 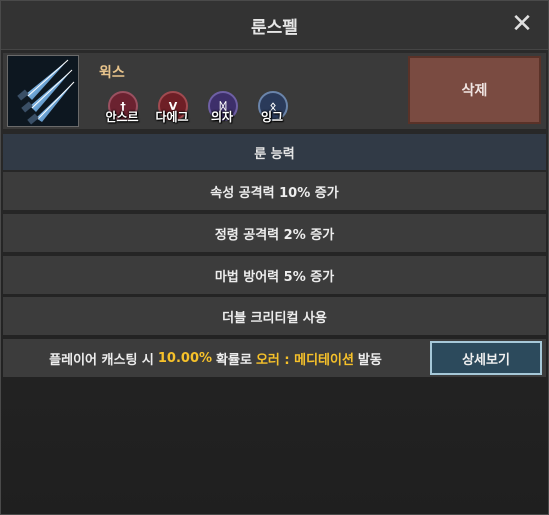 What do you see at coordinates (234, 360) in the screenshot?
I see `proc-middle: 확률로` at bounding box center [234, 360].